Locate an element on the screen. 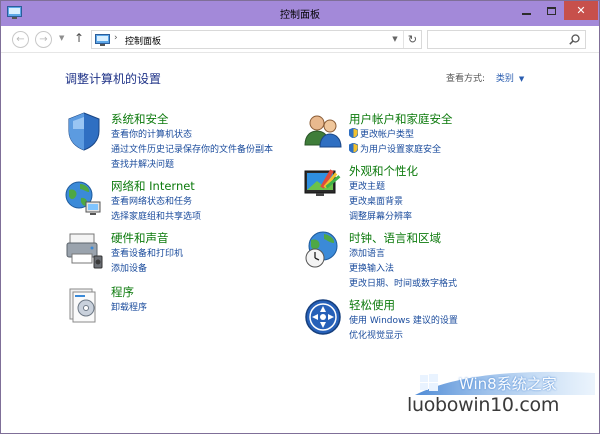 The width and height of the screenshot is (600, 434). title-bar: 控制面板 ✕ is located at coordinates (300, 13).